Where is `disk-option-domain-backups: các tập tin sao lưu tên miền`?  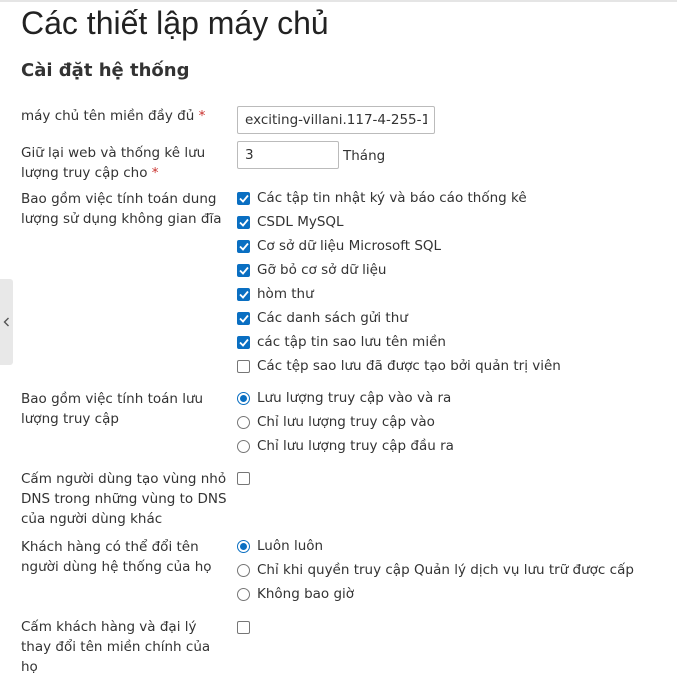 disk-option-domain-backups: các tập tin sao lưu tên miền is located at coordinates (341, 342).